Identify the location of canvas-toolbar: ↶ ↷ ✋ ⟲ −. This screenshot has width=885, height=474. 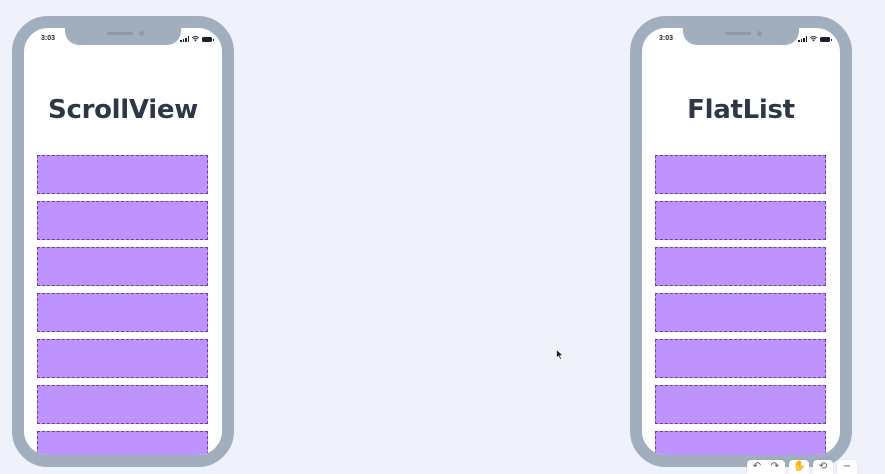
(802, 467).